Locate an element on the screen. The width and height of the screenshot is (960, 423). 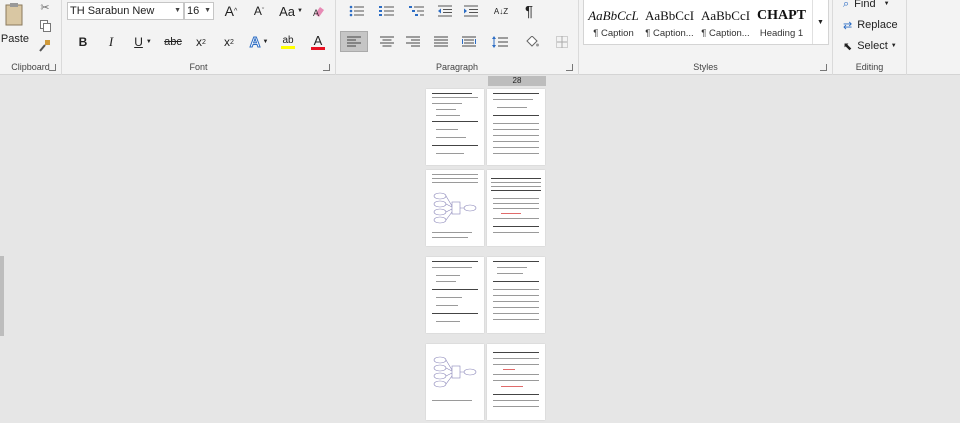
paste-label: Paste is located at coordinates (15, 39).